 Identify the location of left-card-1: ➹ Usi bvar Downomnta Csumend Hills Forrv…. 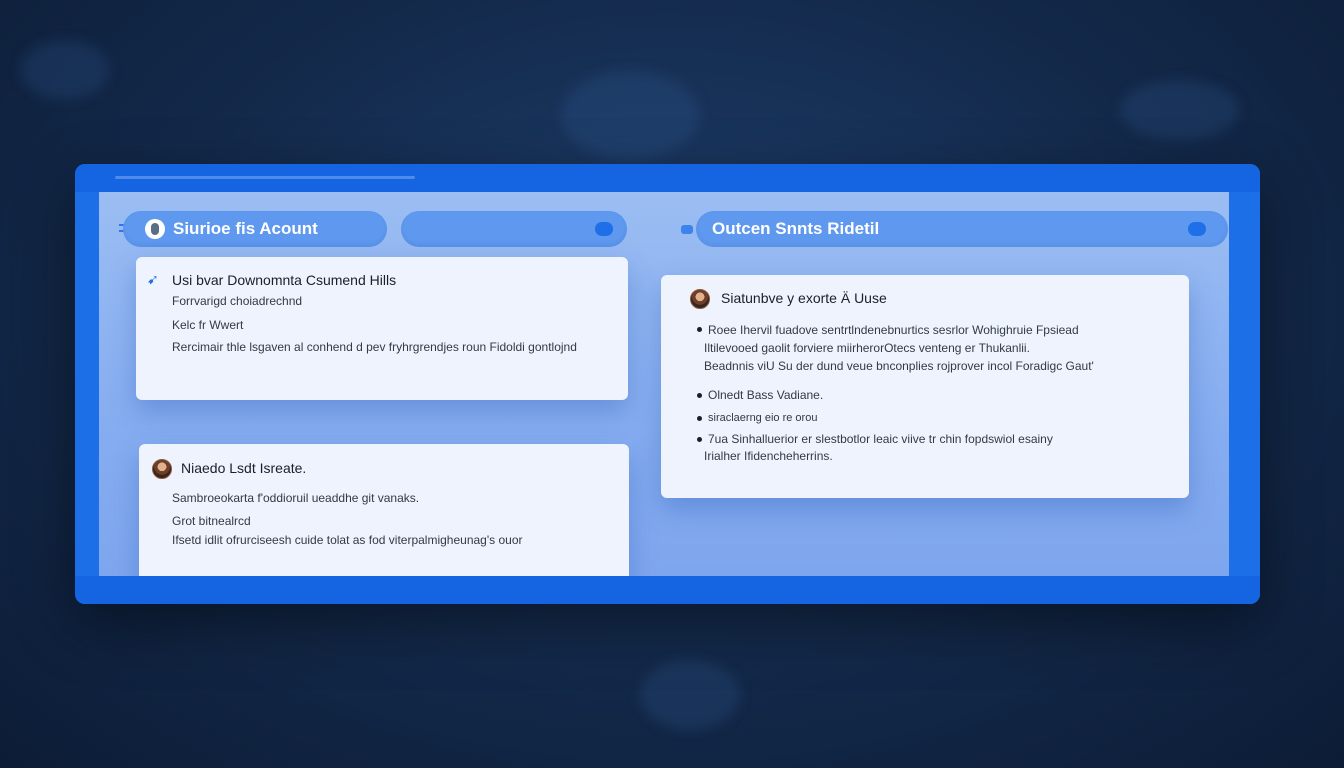
(382, 328).